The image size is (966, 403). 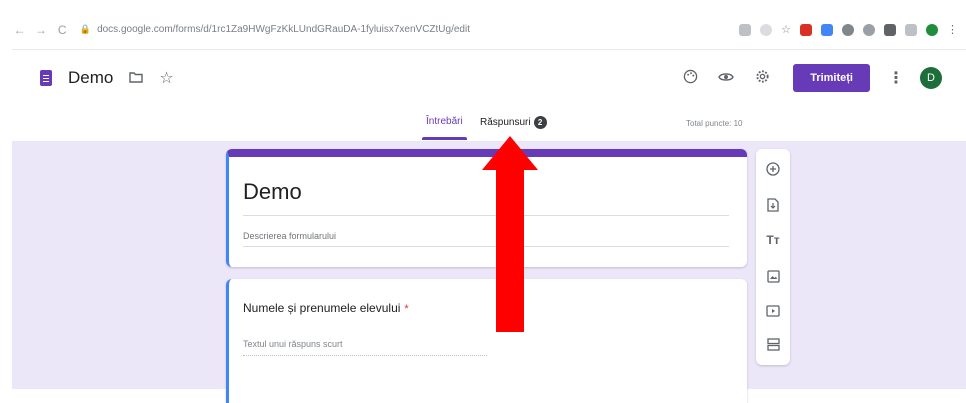 I want to click on folder-icon, so click(x=136, y=78).